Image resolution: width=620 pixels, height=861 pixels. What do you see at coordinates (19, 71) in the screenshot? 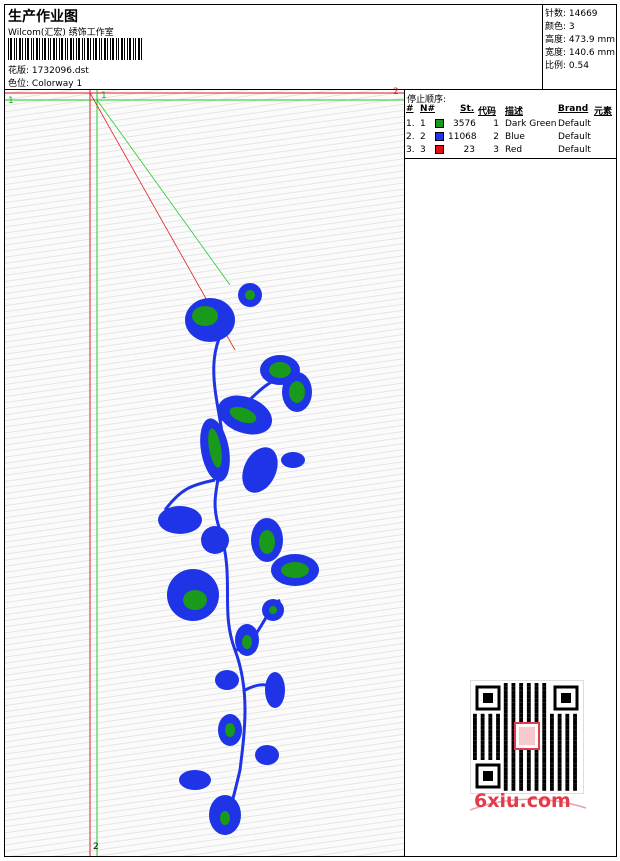
I see `design-label: 花版:` at bounding box center [19, 71].